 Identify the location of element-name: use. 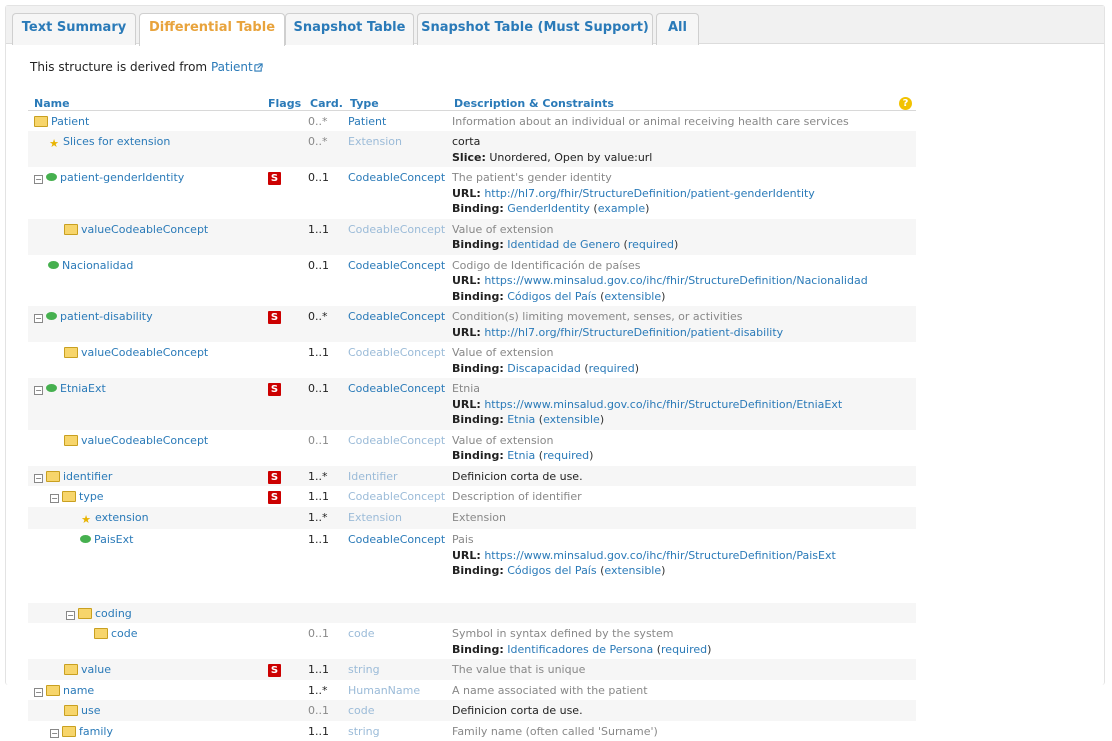
(90, 710).